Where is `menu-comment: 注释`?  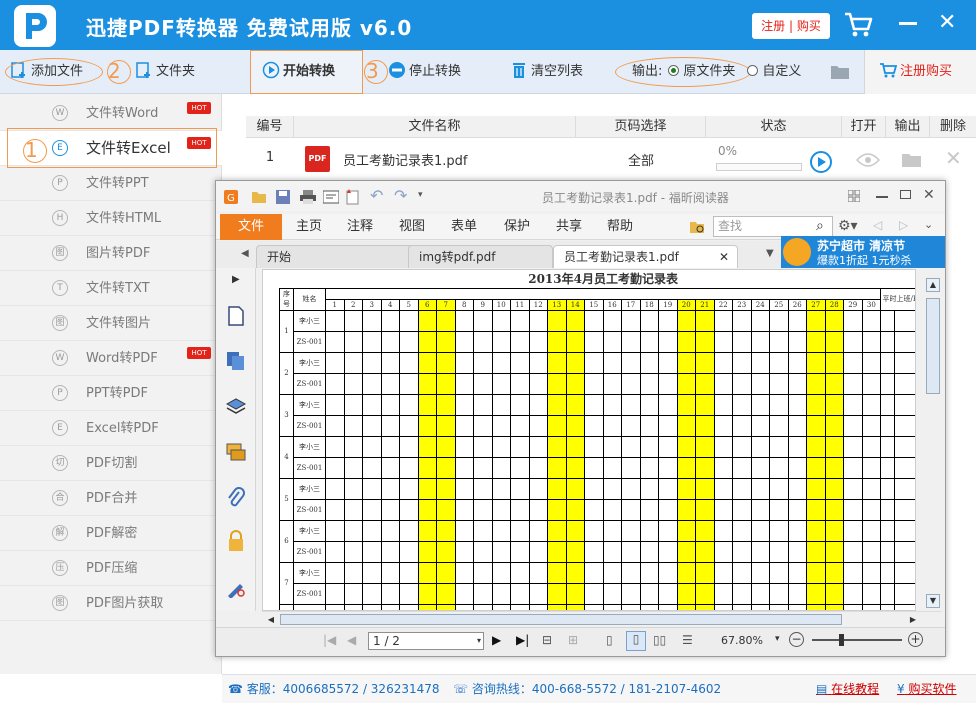
menu-comment: 注释 is located at coordinates (360, 227).